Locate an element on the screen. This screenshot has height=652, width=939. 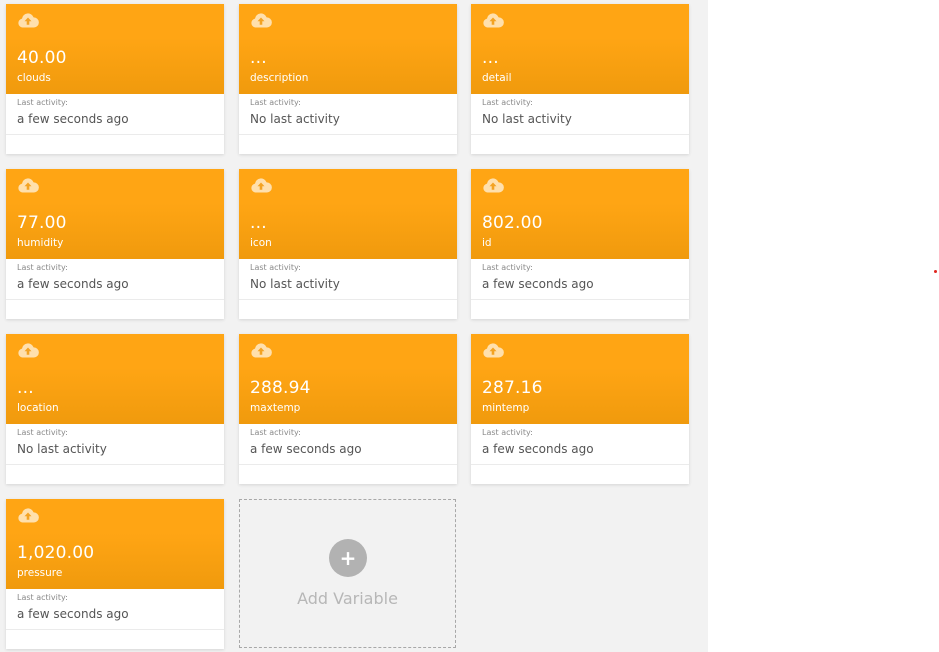
variable-name: humidity is located at coordinates (40, 243).